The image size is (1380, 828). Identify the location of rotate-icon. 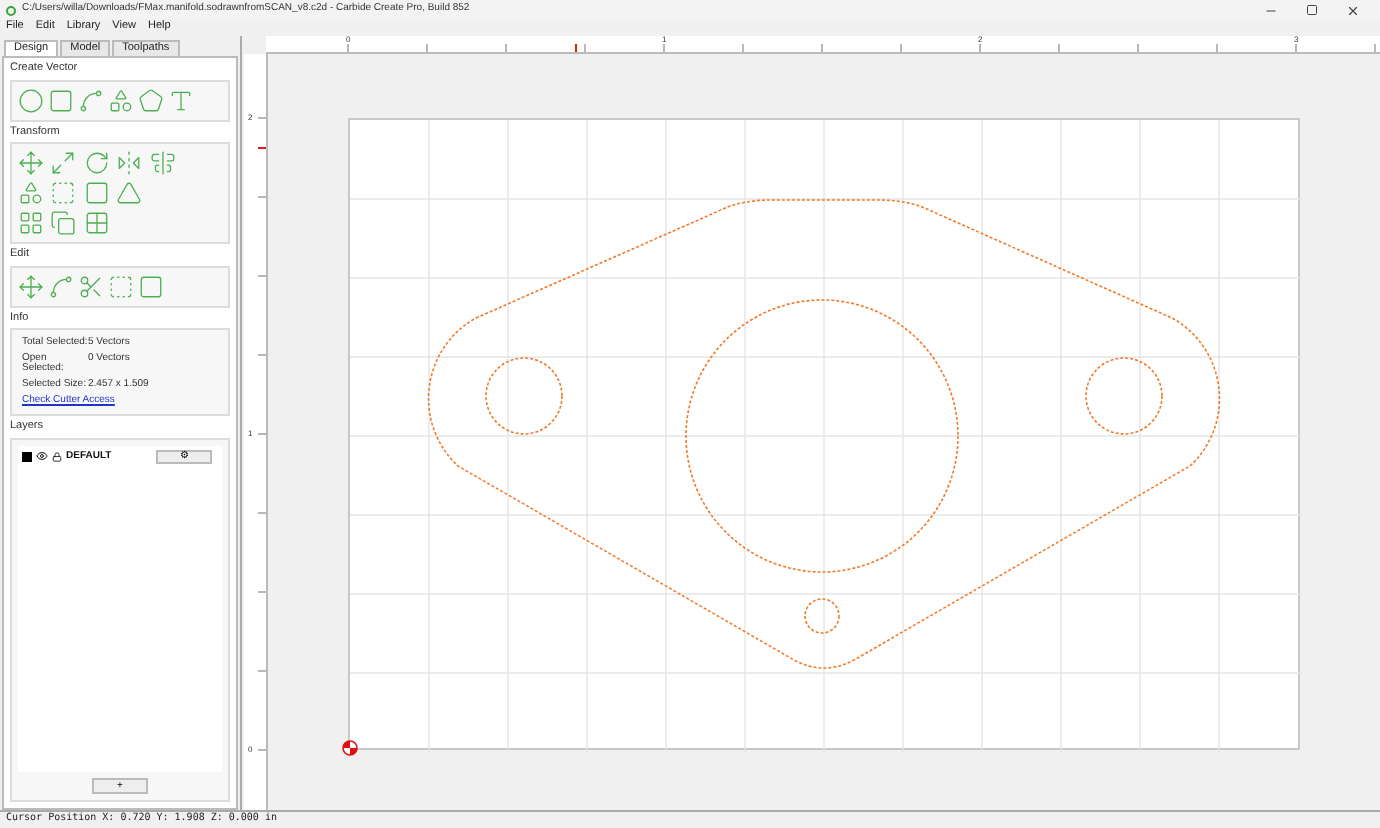
(96, 163).